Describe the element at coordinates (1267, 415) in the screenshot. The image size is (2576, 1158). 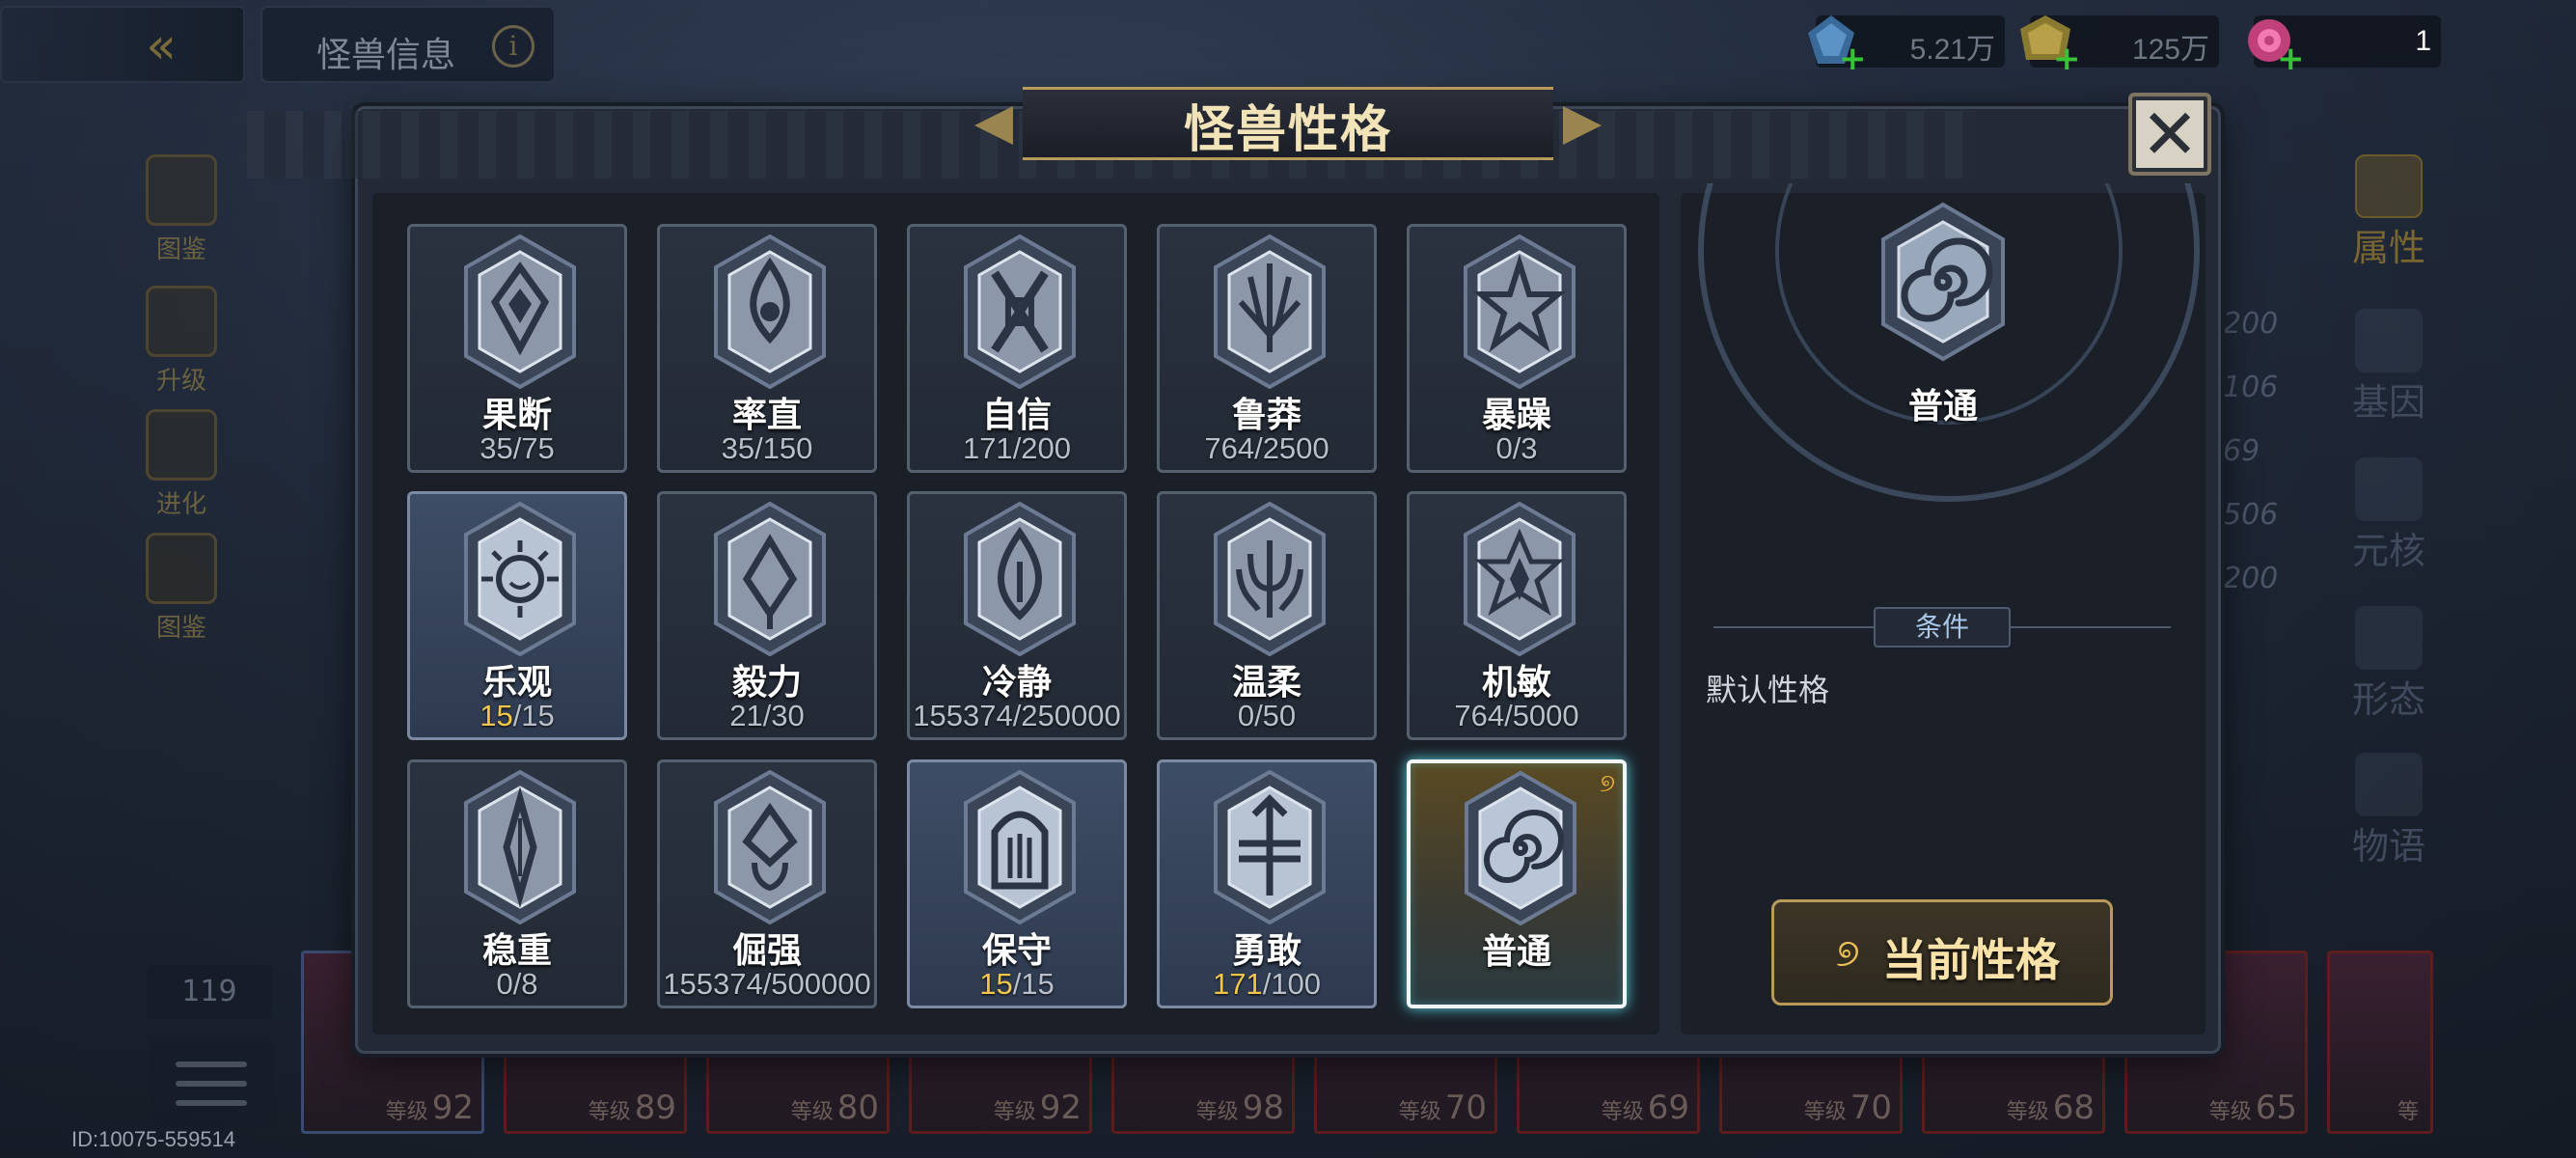
I see `trait-name: 鲁莽` at that location.